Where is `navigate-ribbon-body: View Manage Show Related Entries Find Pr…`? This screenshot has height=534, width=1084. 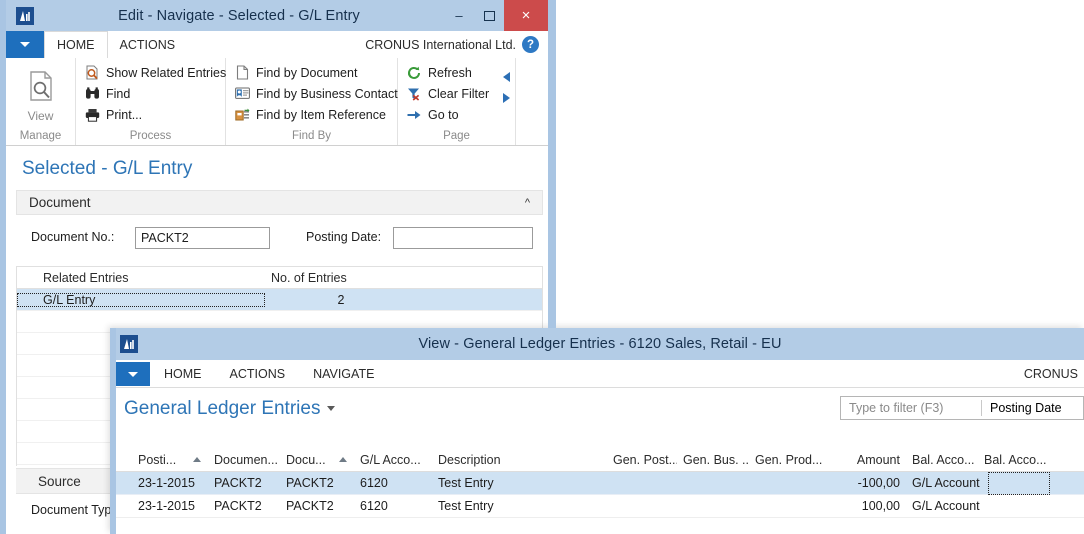 navigate-ribbon-body: View Manage Show Related Entries Find Pr… is located at coordinates (277, 102).